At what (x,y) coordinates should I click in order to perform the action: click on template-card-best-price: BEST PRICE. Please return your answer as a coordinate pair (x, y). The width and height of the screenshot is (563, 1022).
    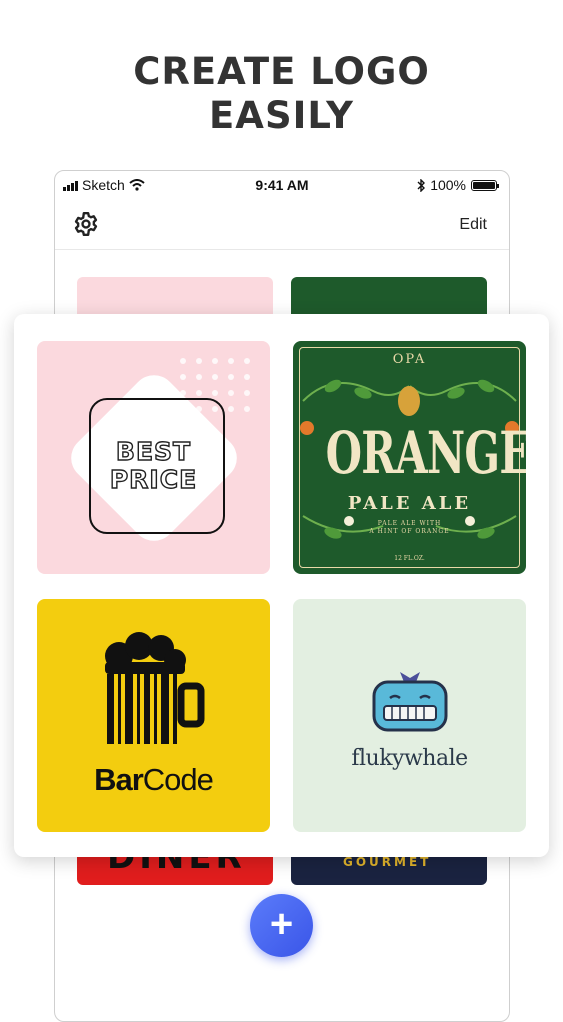
    Looking at the image, I should click on (153, 457).